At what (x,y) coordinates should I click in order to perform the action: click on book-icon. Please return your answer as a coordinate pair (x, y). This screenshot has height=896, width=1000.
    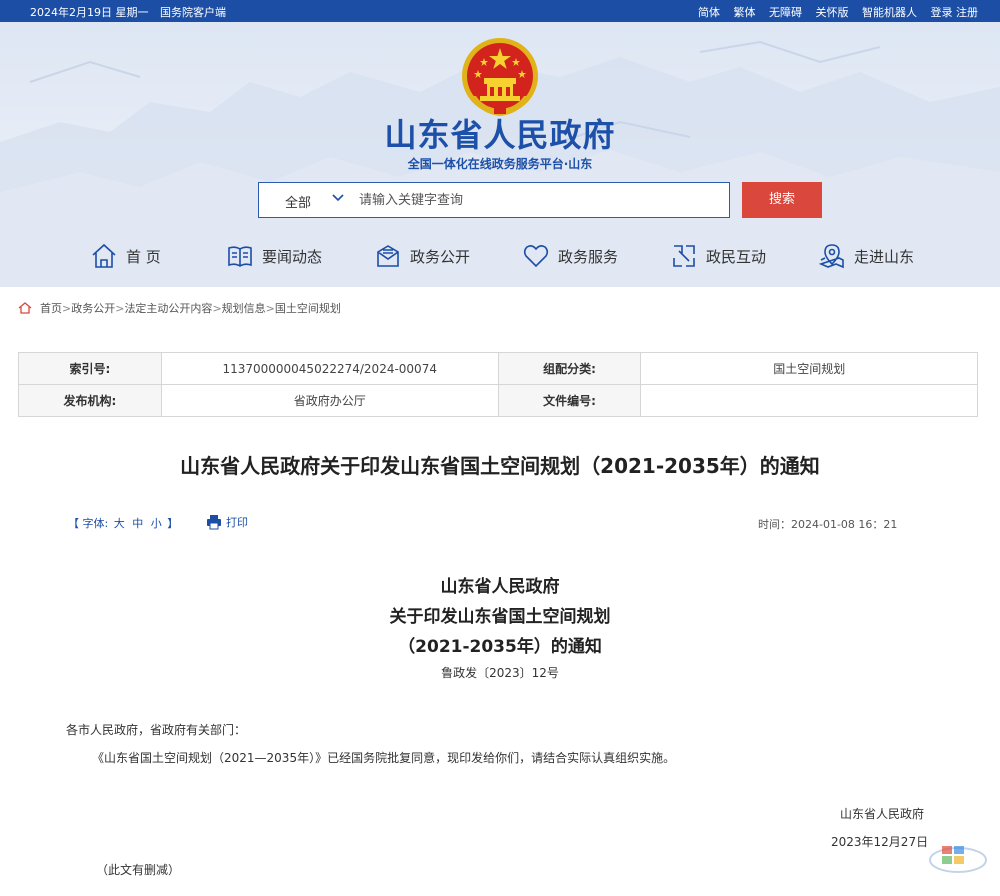
    Looking at the image, I should click on (240, 256).